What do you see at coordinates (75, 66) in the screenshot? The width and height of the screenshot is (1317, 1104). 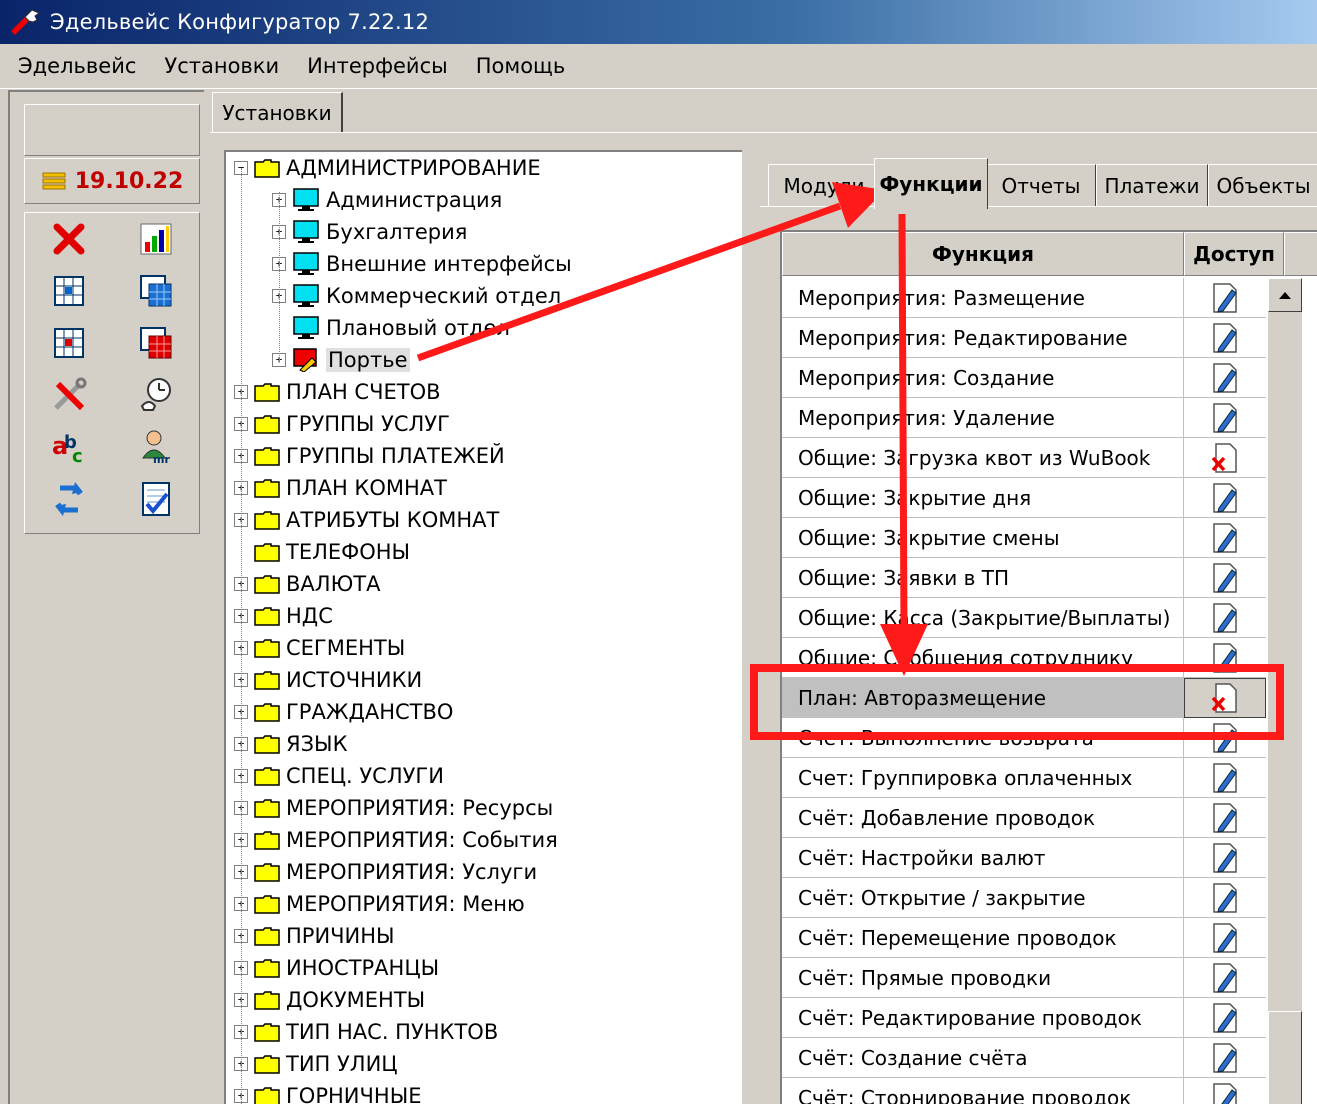 I see `menu-edelweiss: Эдельвейс` at bounding box center [75, 66].